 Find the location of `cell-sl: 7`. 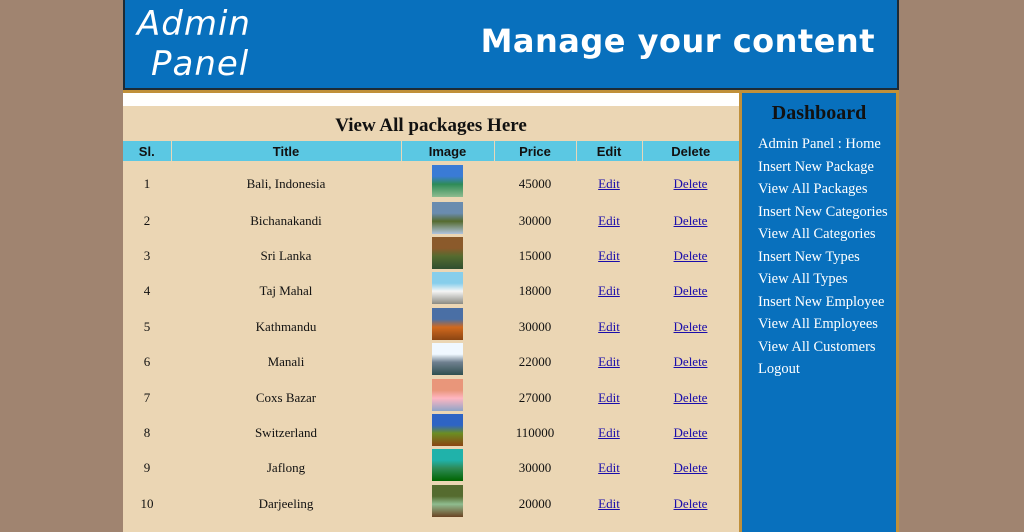

cell-sl: 7 is located at coordinates (147, 397).